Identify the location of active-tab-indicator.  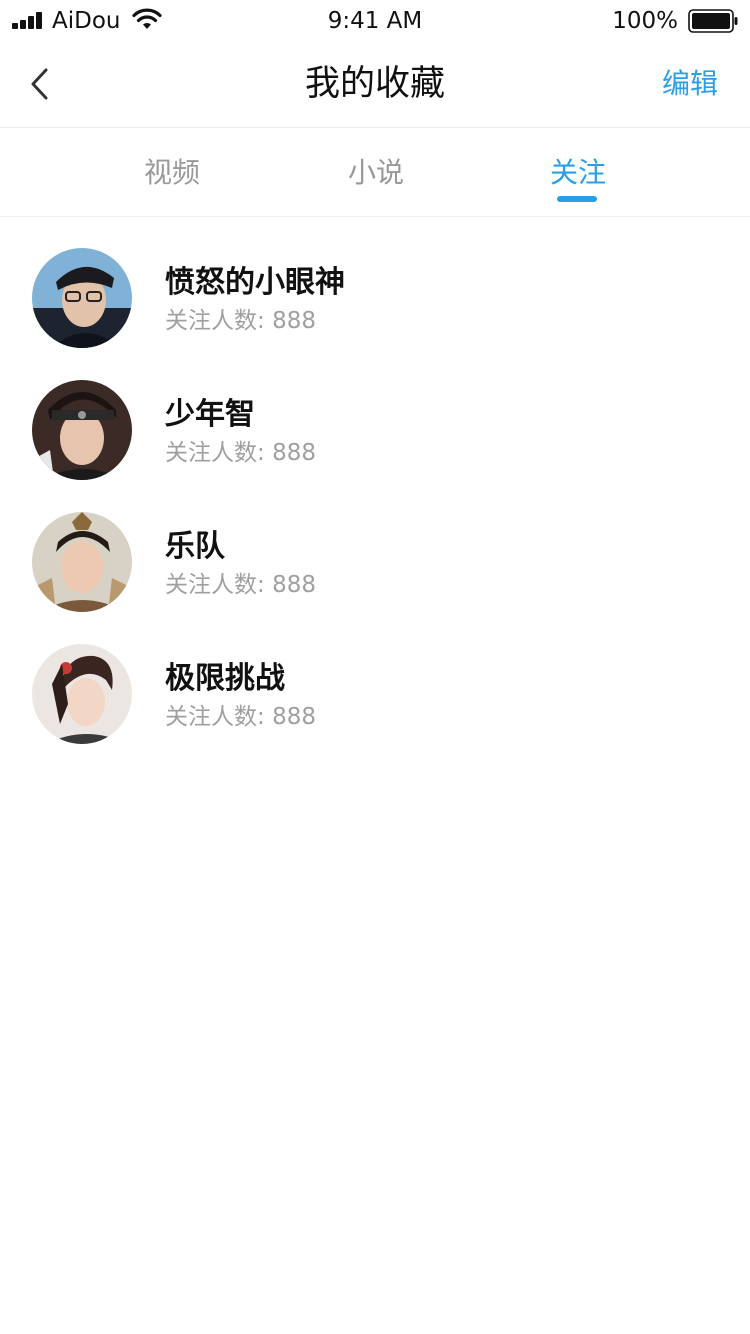
(577, 199).